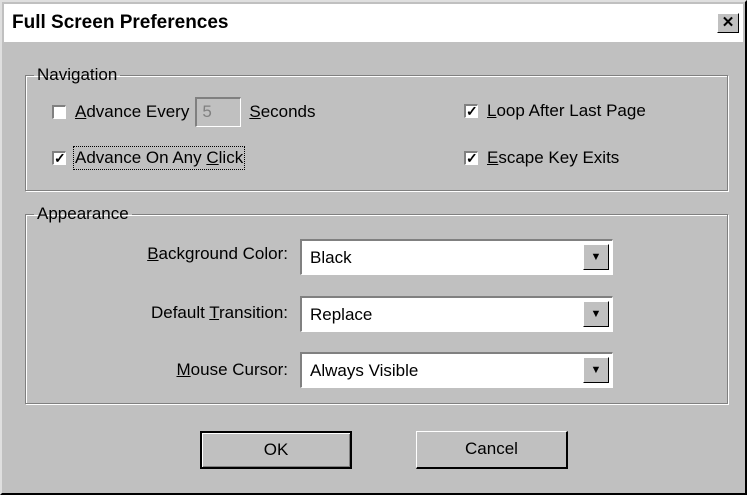 This screenshot has width=747, height=495. I want to click on ok-button: OK, so click(276, 450).